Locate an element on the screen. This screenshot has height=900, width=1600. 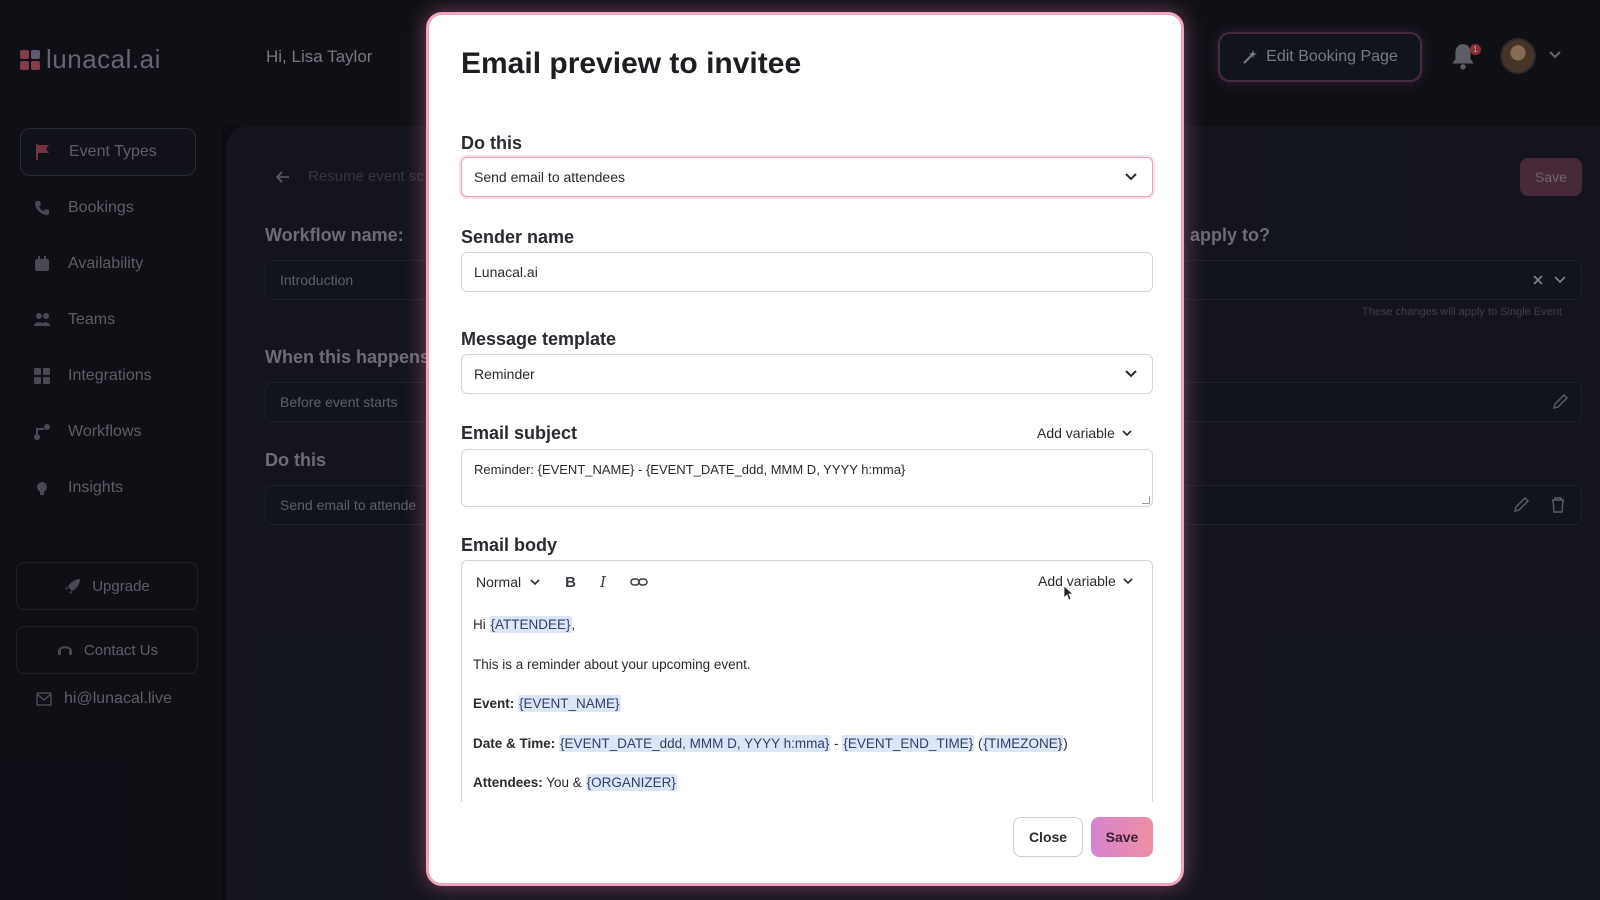
organizer-variable: {ORGANIZER} is located at coordinates (631, 782).